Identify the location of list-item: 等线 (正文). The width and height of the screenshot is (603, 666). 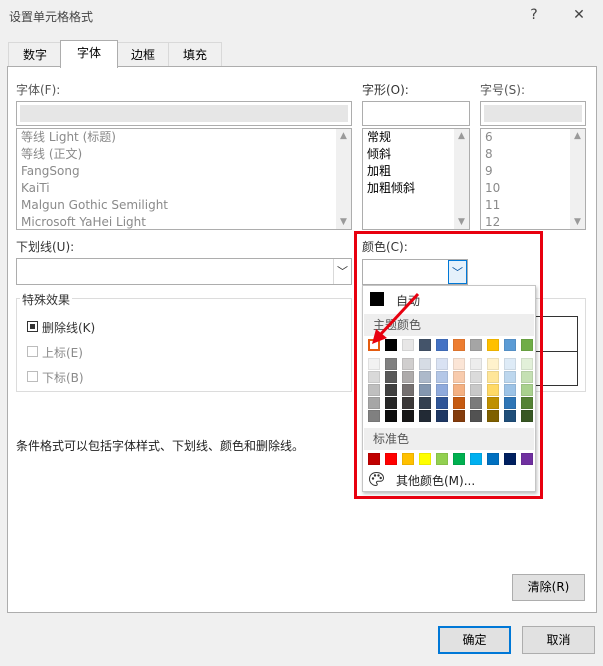
(184, 154).